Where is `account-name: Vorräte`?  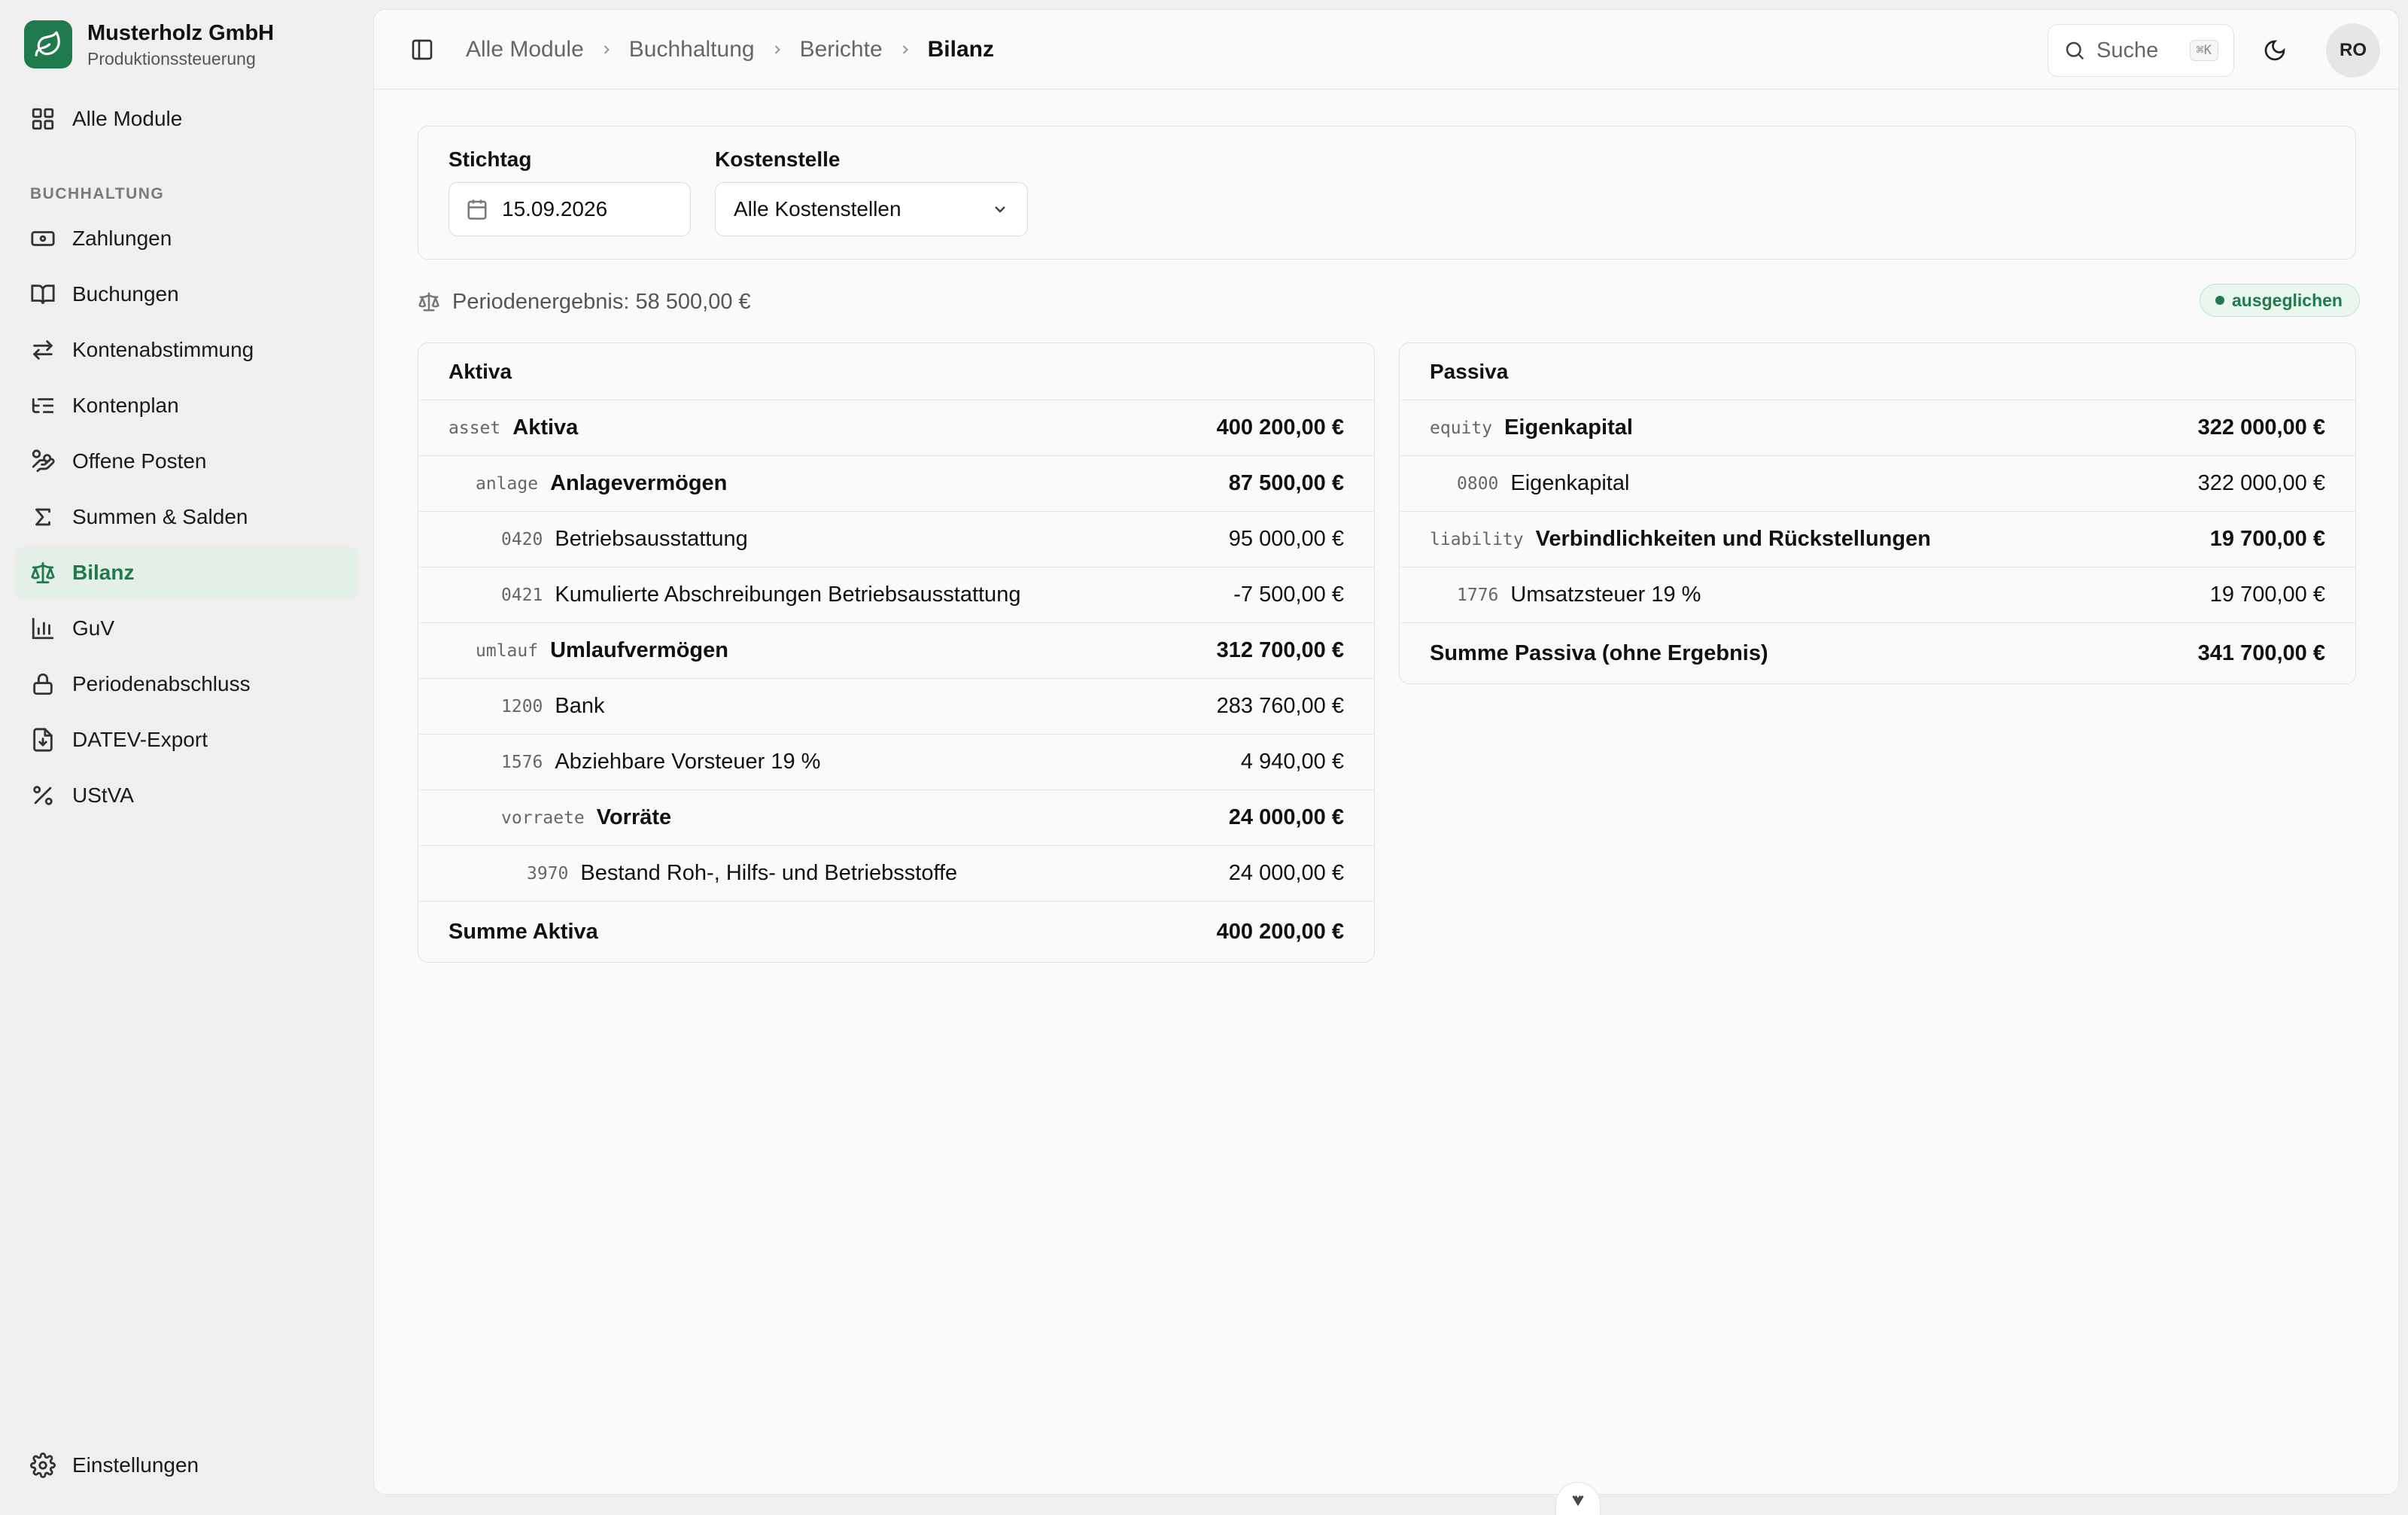 account-name: Vorräte is located at coordinates (634, 817).